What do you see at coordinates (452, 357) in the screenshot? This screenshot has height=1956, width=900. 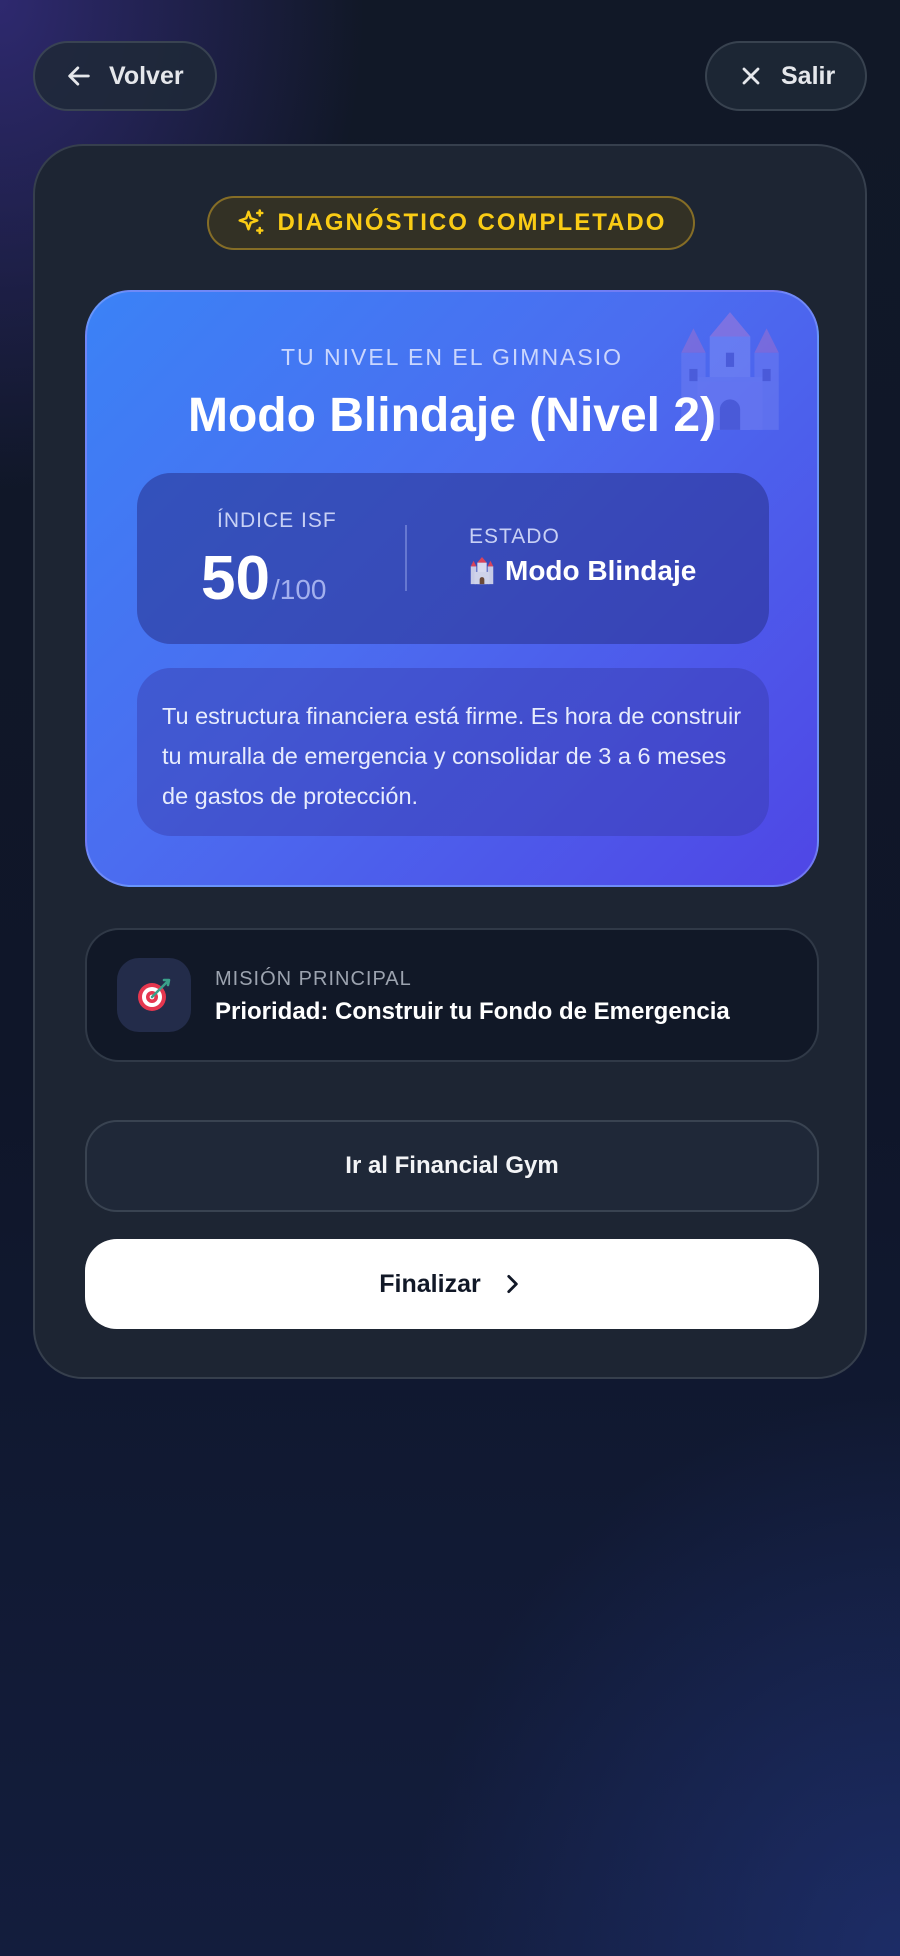 I see `level-eyebrow: TU NIVEL EN EL GIMNASIO` at bounding box center [452, 357].